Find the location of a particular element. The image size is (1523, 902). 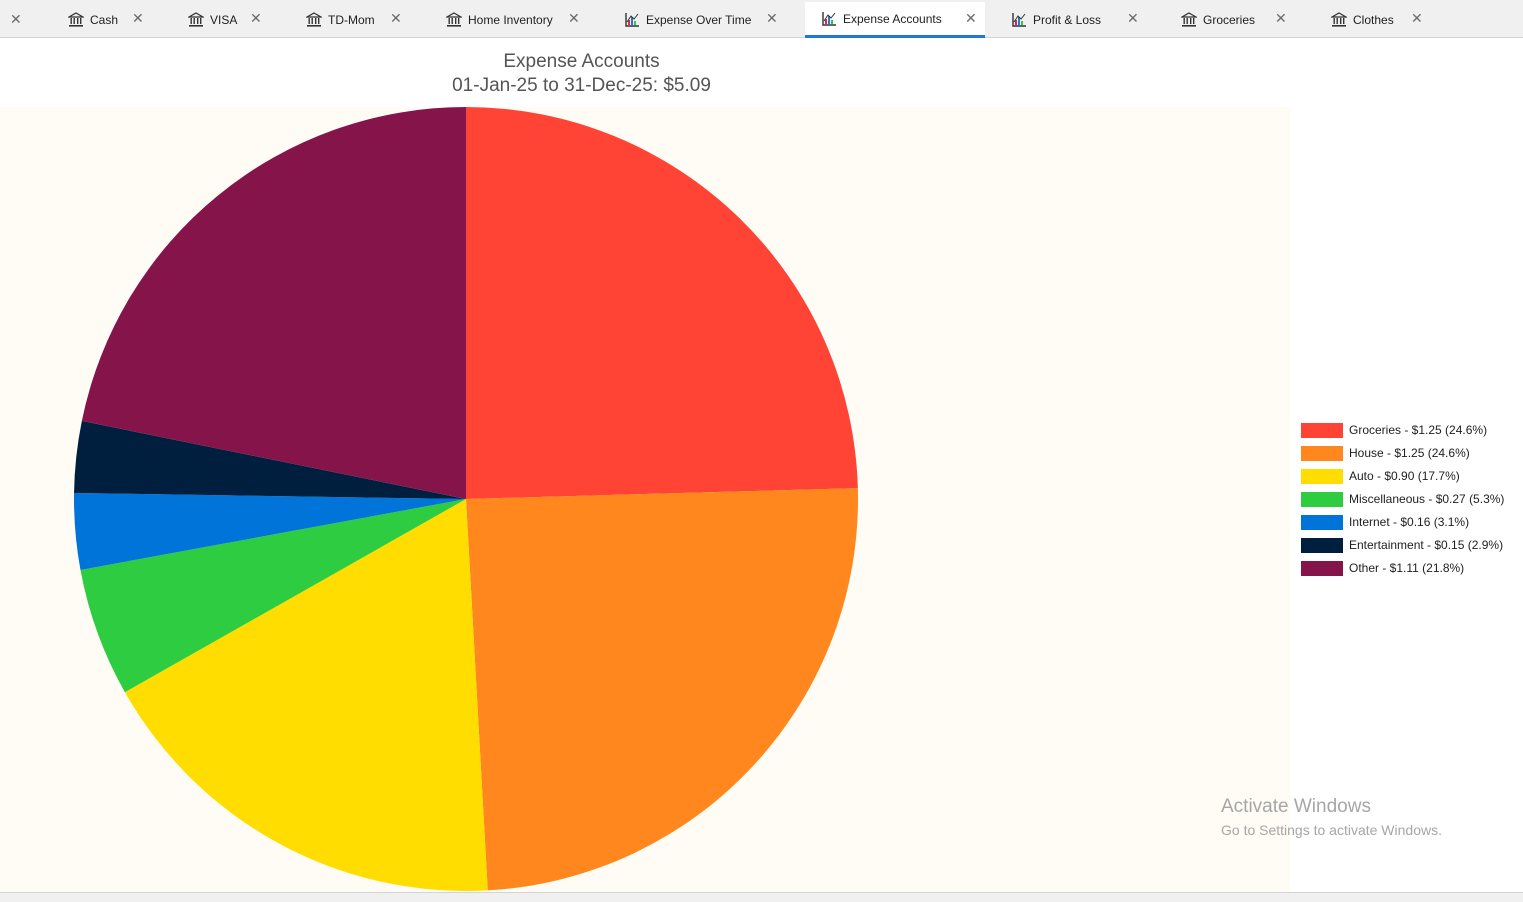

legend-label: Miscellaneous - $0.27 (5.3%) is located at coordinates (1427, 499).